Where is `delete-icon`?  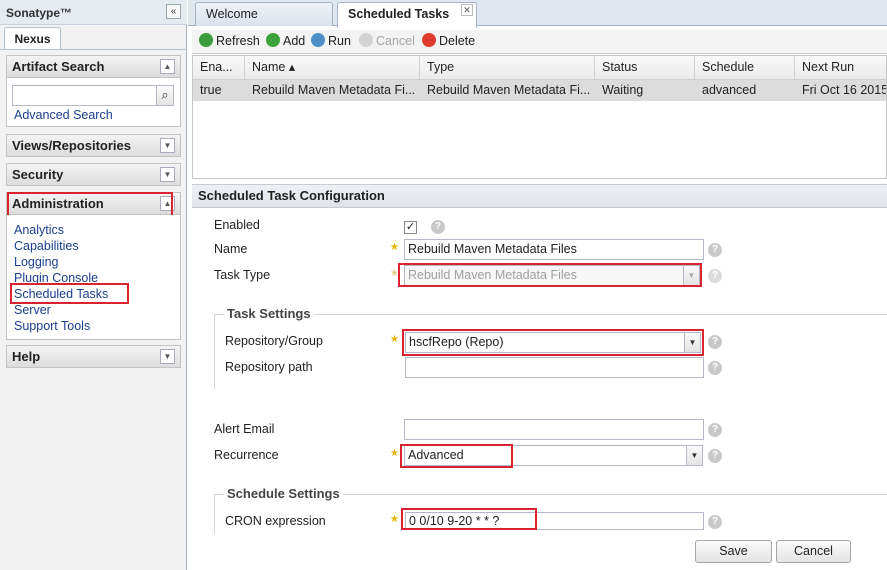
delete-icon is located at coordinates (429, 40).